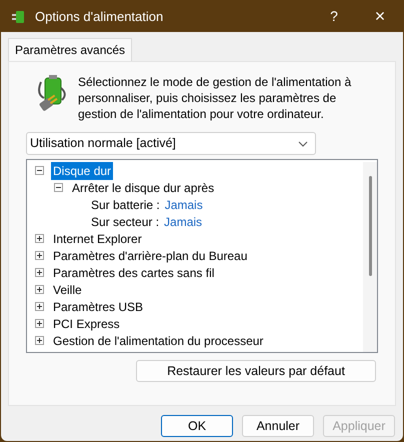 The height and width of the screenshot is (442, 404). Describe the element at coordinates (125, 221) in the screenshot. I see `tree-item: Sur secteur :` at that location.